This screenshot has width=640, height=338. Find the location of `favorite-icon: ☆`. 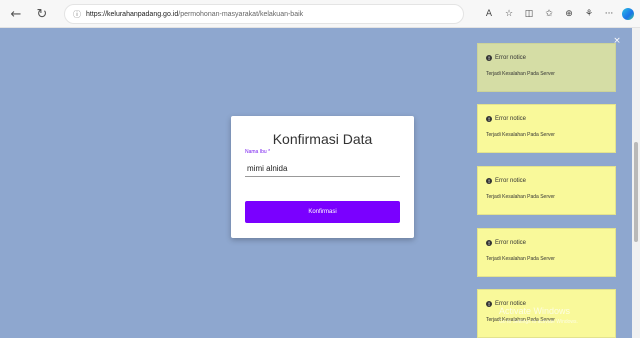

favorite-icon: ☆ is located at coordinates (509, 14).